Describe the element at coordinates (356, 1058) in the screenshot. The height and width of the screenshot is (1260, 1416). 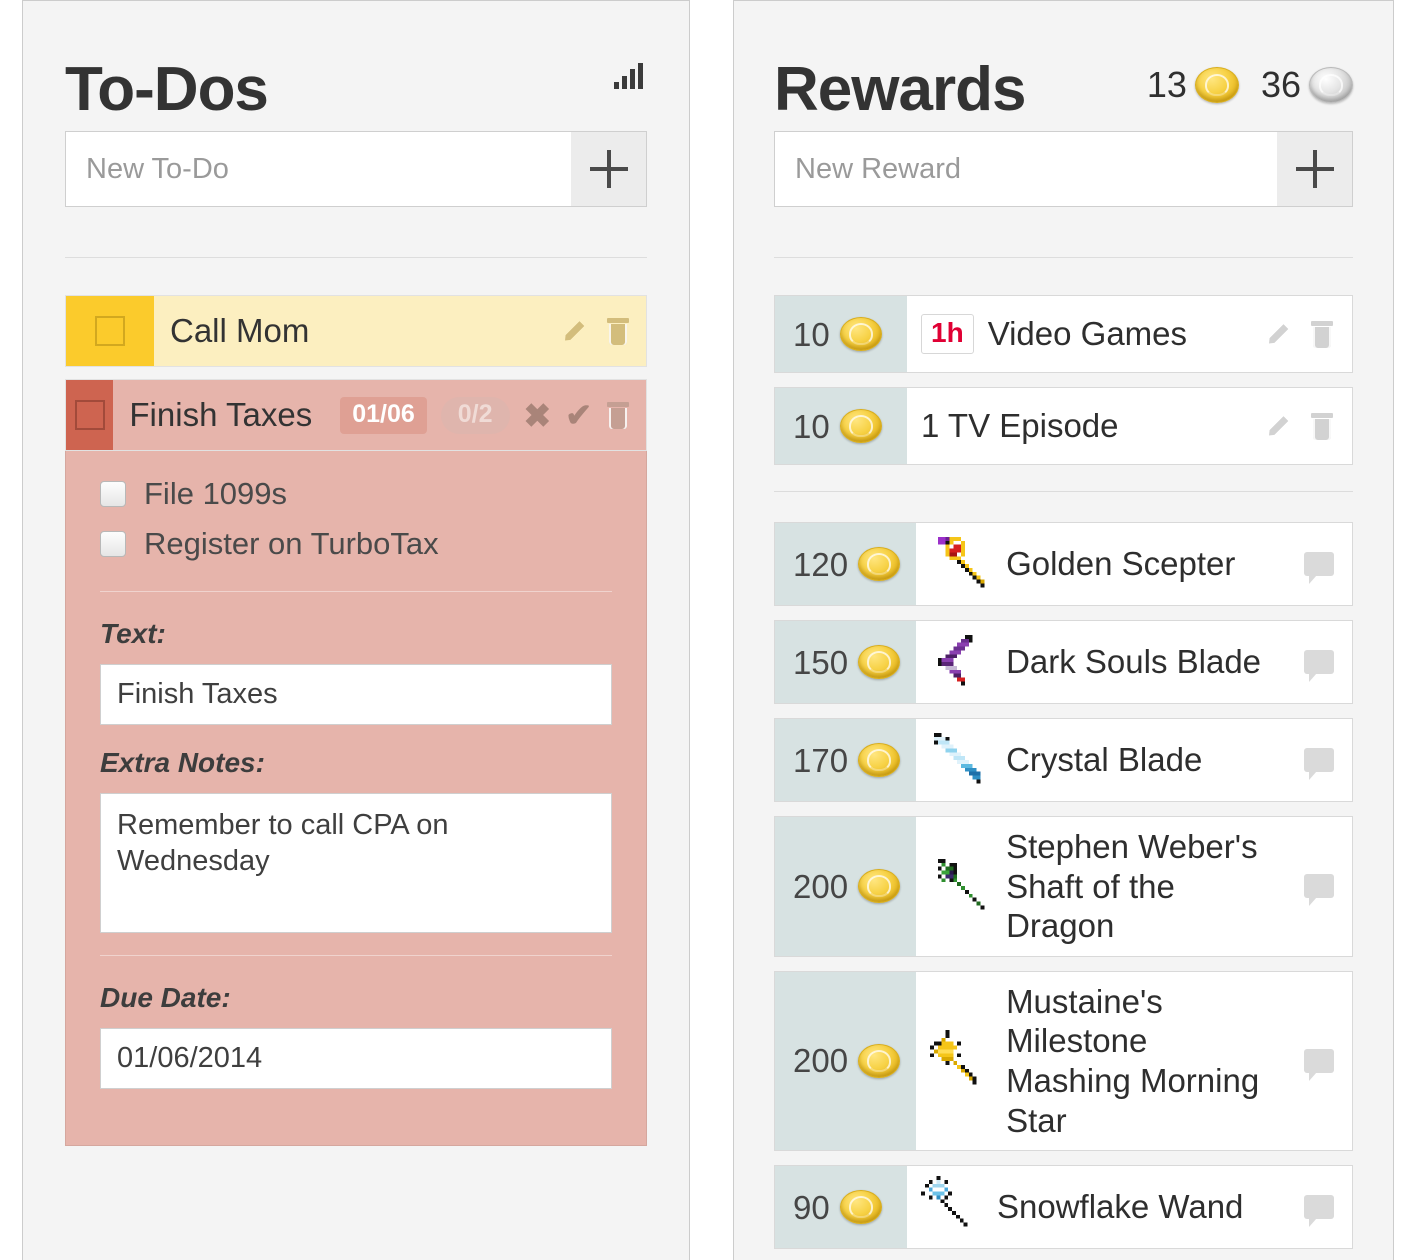
I see `due-date-field-input` at that location.